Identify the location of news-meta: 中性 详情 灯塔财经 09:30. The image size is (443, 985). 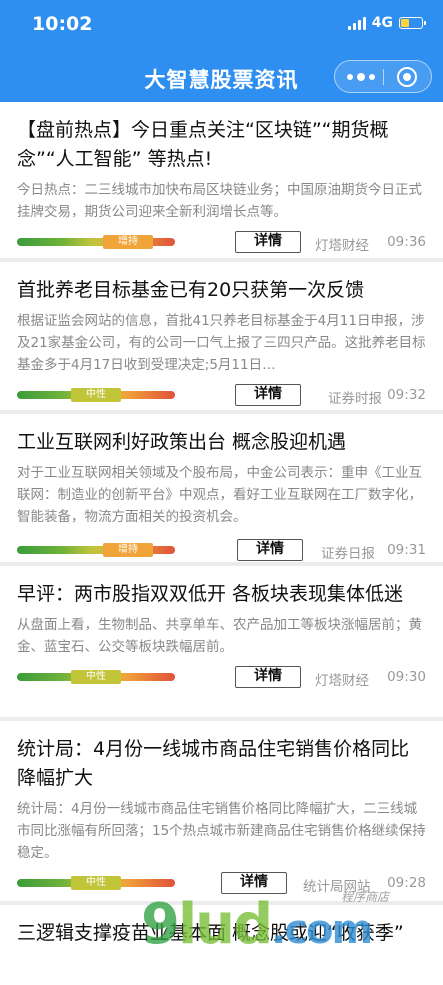
(221, 679).